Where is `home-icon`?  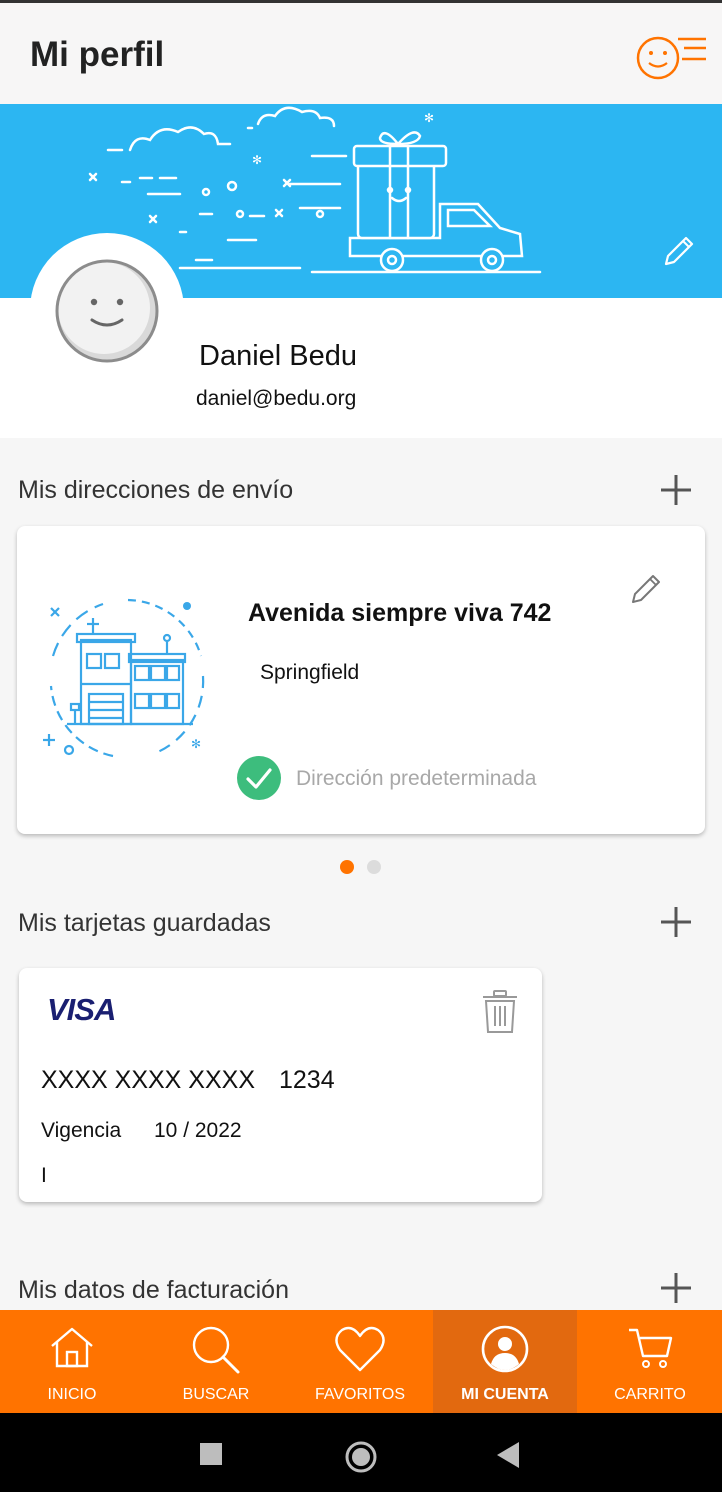
home-icon is located at coordinates (72, 1347).